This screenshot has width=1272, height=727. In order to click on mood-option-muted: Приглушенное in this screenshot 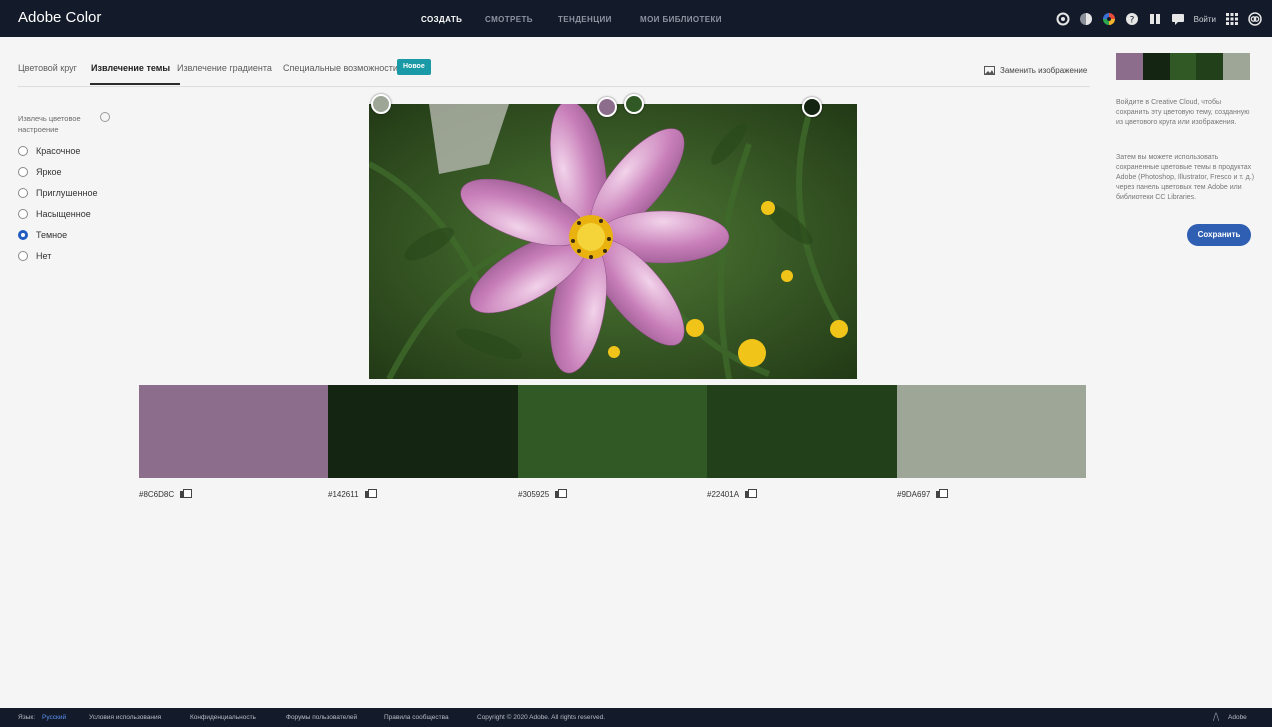, I will do `click(58, 193)`.